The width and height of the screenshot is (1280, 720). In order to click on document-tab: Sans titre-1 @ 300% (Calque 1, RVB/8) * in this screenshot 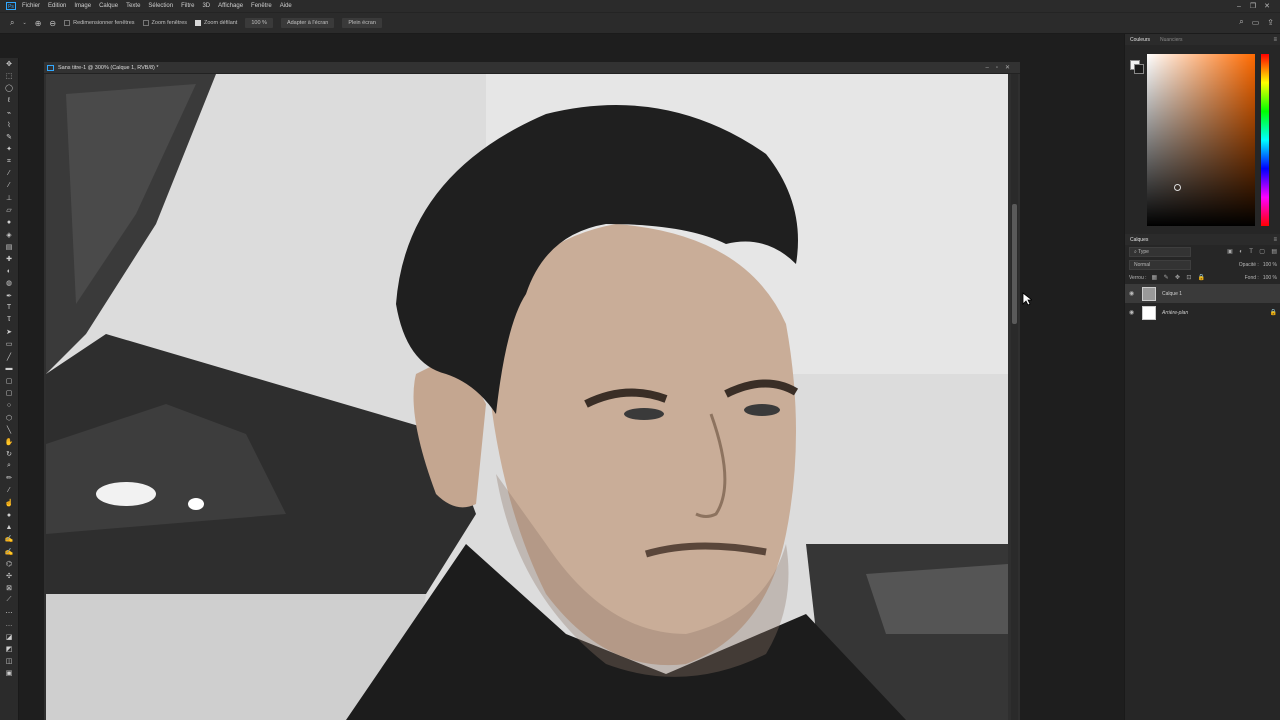, I will do `click(532, 68)`.